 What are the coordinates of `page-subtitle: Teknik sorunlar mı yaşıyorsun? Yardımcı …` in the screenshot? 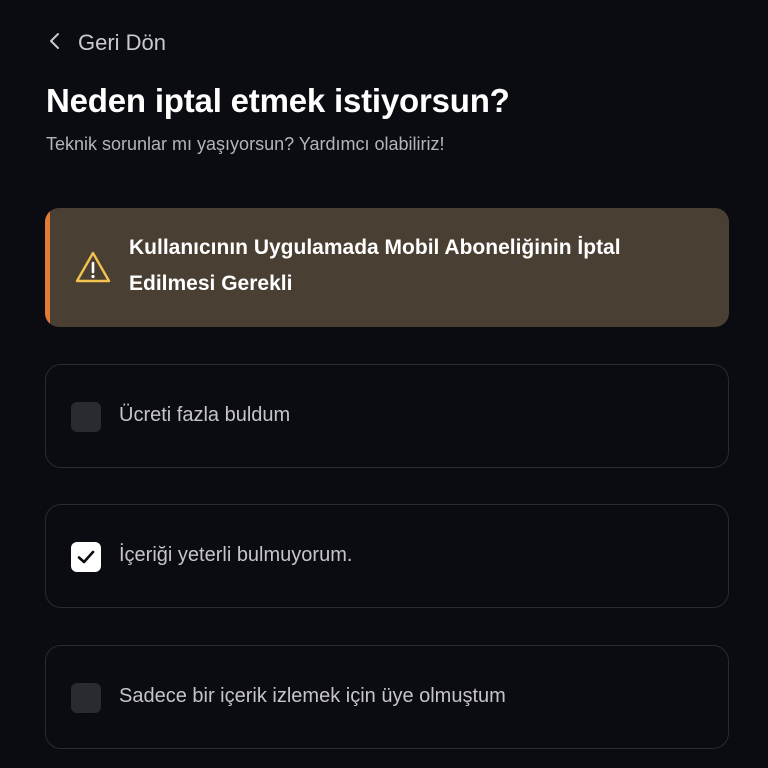 It's located at (245, 144).